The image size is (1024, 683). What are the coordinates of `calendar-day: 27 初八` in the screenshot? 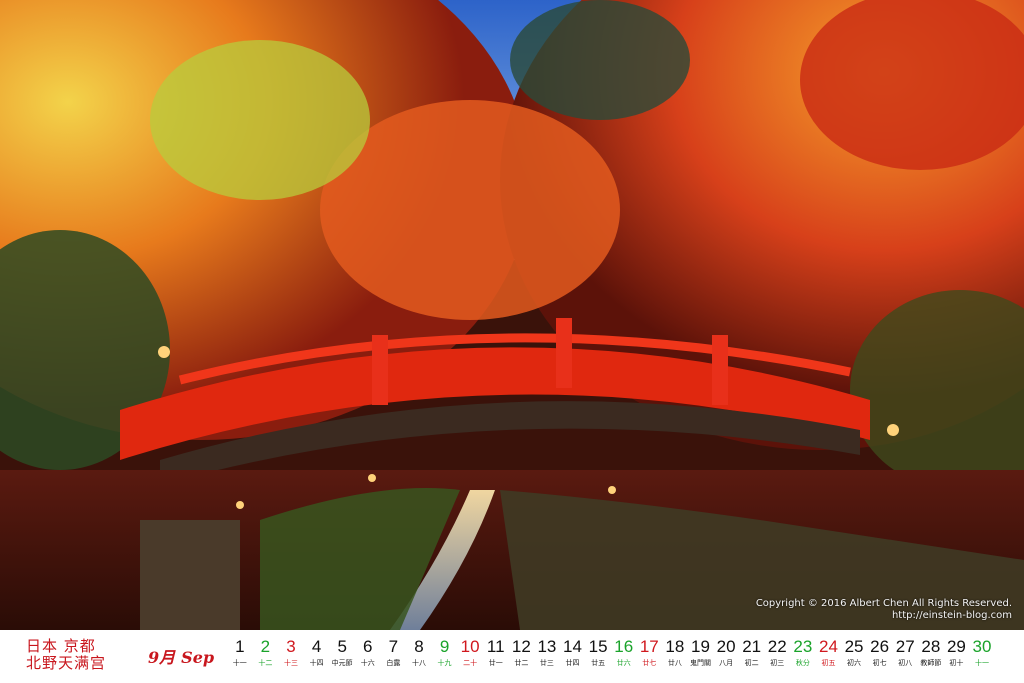 It's located at (905, 658).